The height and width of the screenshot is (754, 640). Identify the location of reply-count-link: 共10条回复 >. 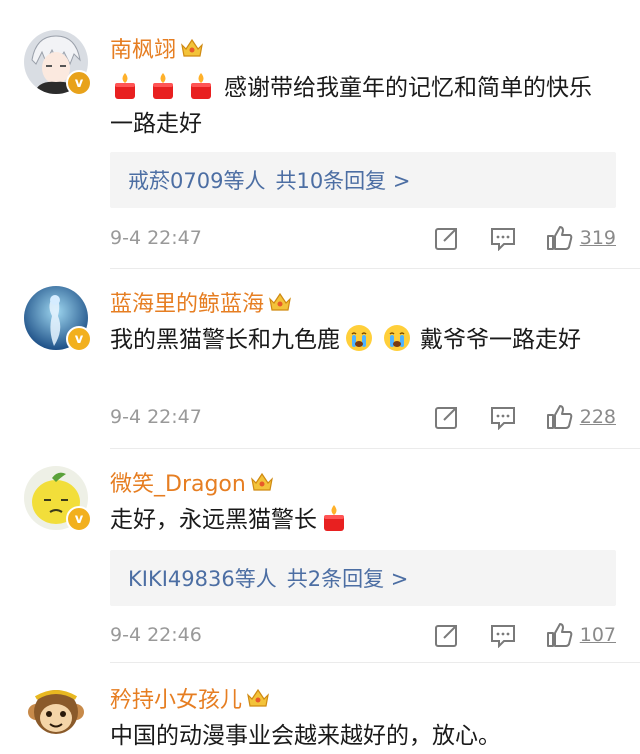
(342, 180).